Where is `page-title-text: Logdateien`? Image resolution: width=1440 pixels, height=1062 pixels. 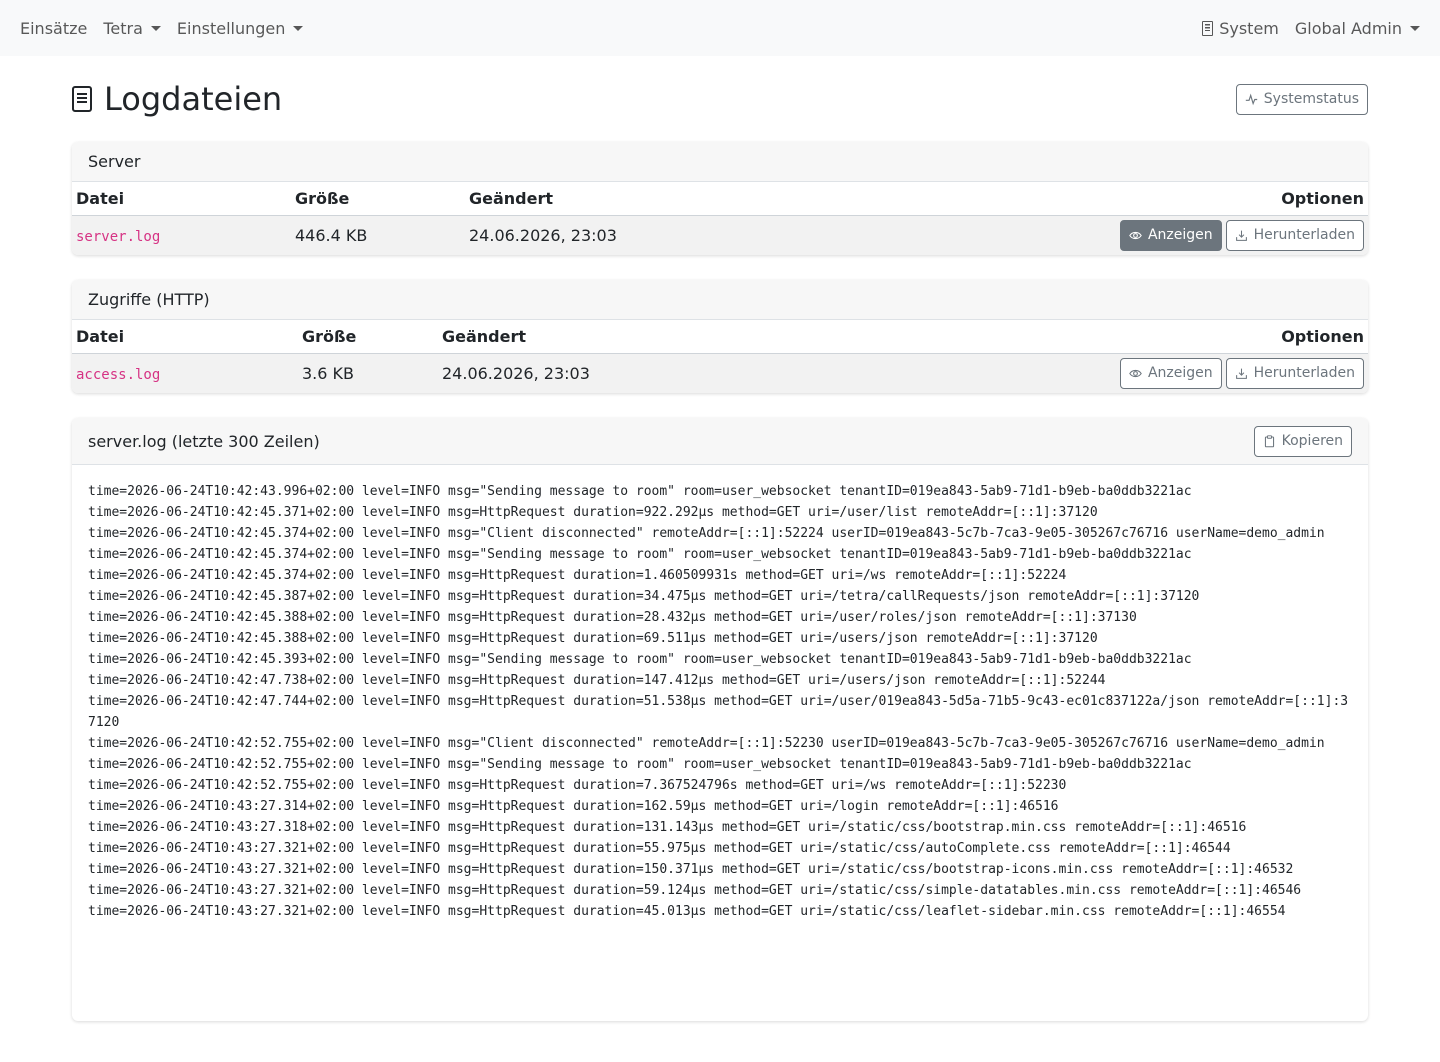
page-title-text: Logdateien is located at coordinates (193, 99).